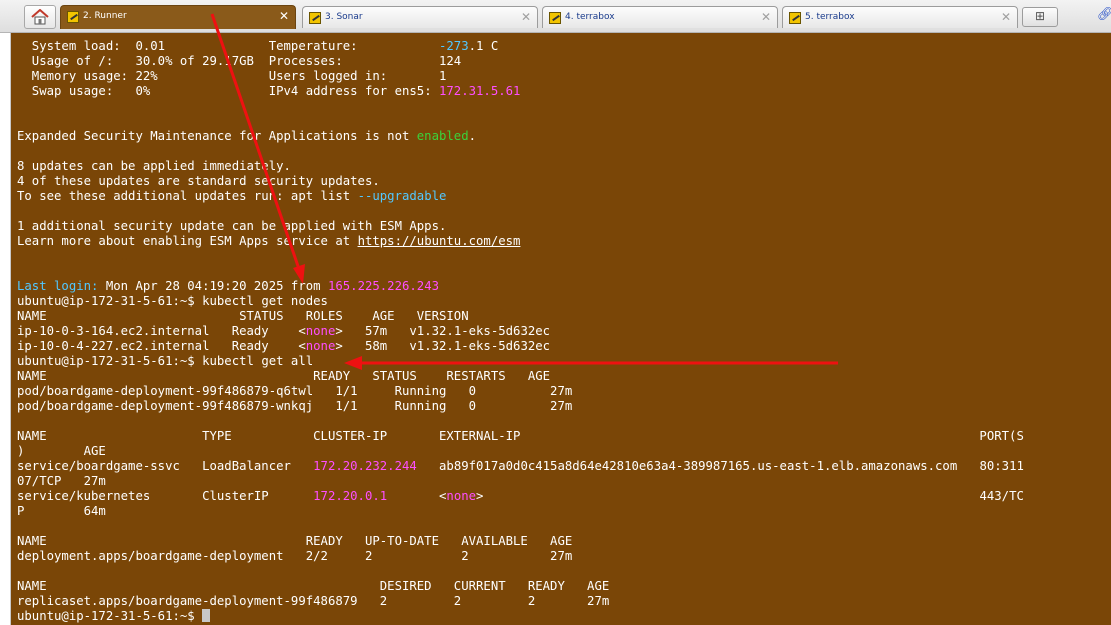 This screenshot has height=625, width=1111. I want to click on updates-line: 8 updates can be applied immediately., so click(154, 166).